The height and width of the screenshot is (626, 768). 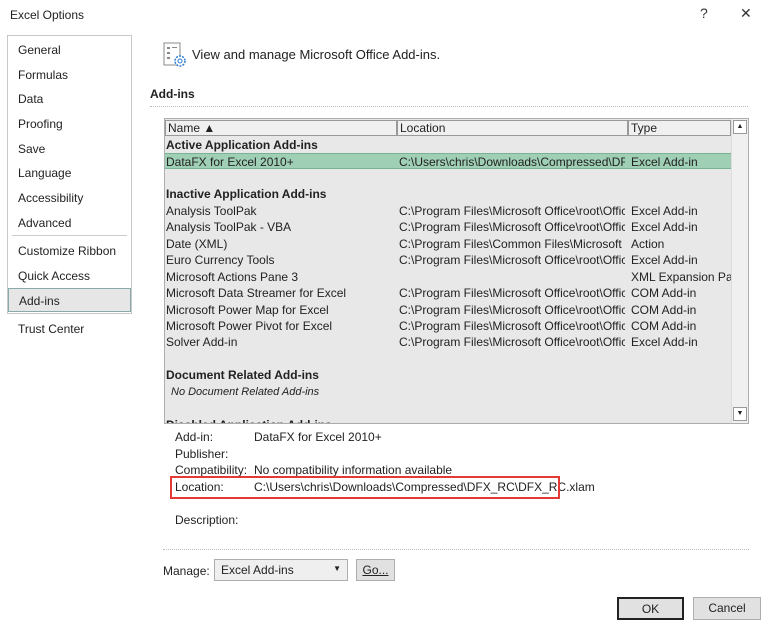 What do you see at coordinates (366, 420) in the screenshot?
I see `group-label: Disabled Application Add-ins` at bounding box center [366, 420].